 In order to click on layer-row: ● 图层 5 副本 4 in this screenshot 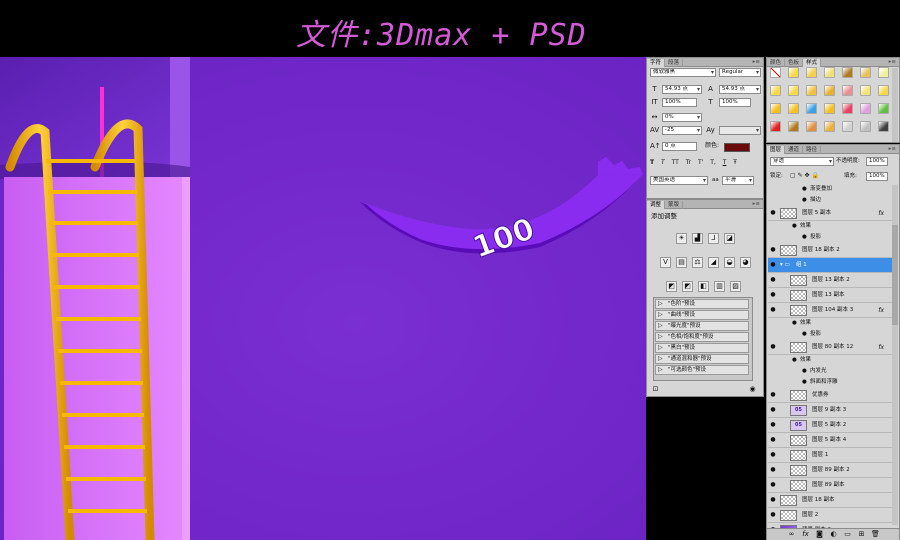, I will do `click(830, 440)`.